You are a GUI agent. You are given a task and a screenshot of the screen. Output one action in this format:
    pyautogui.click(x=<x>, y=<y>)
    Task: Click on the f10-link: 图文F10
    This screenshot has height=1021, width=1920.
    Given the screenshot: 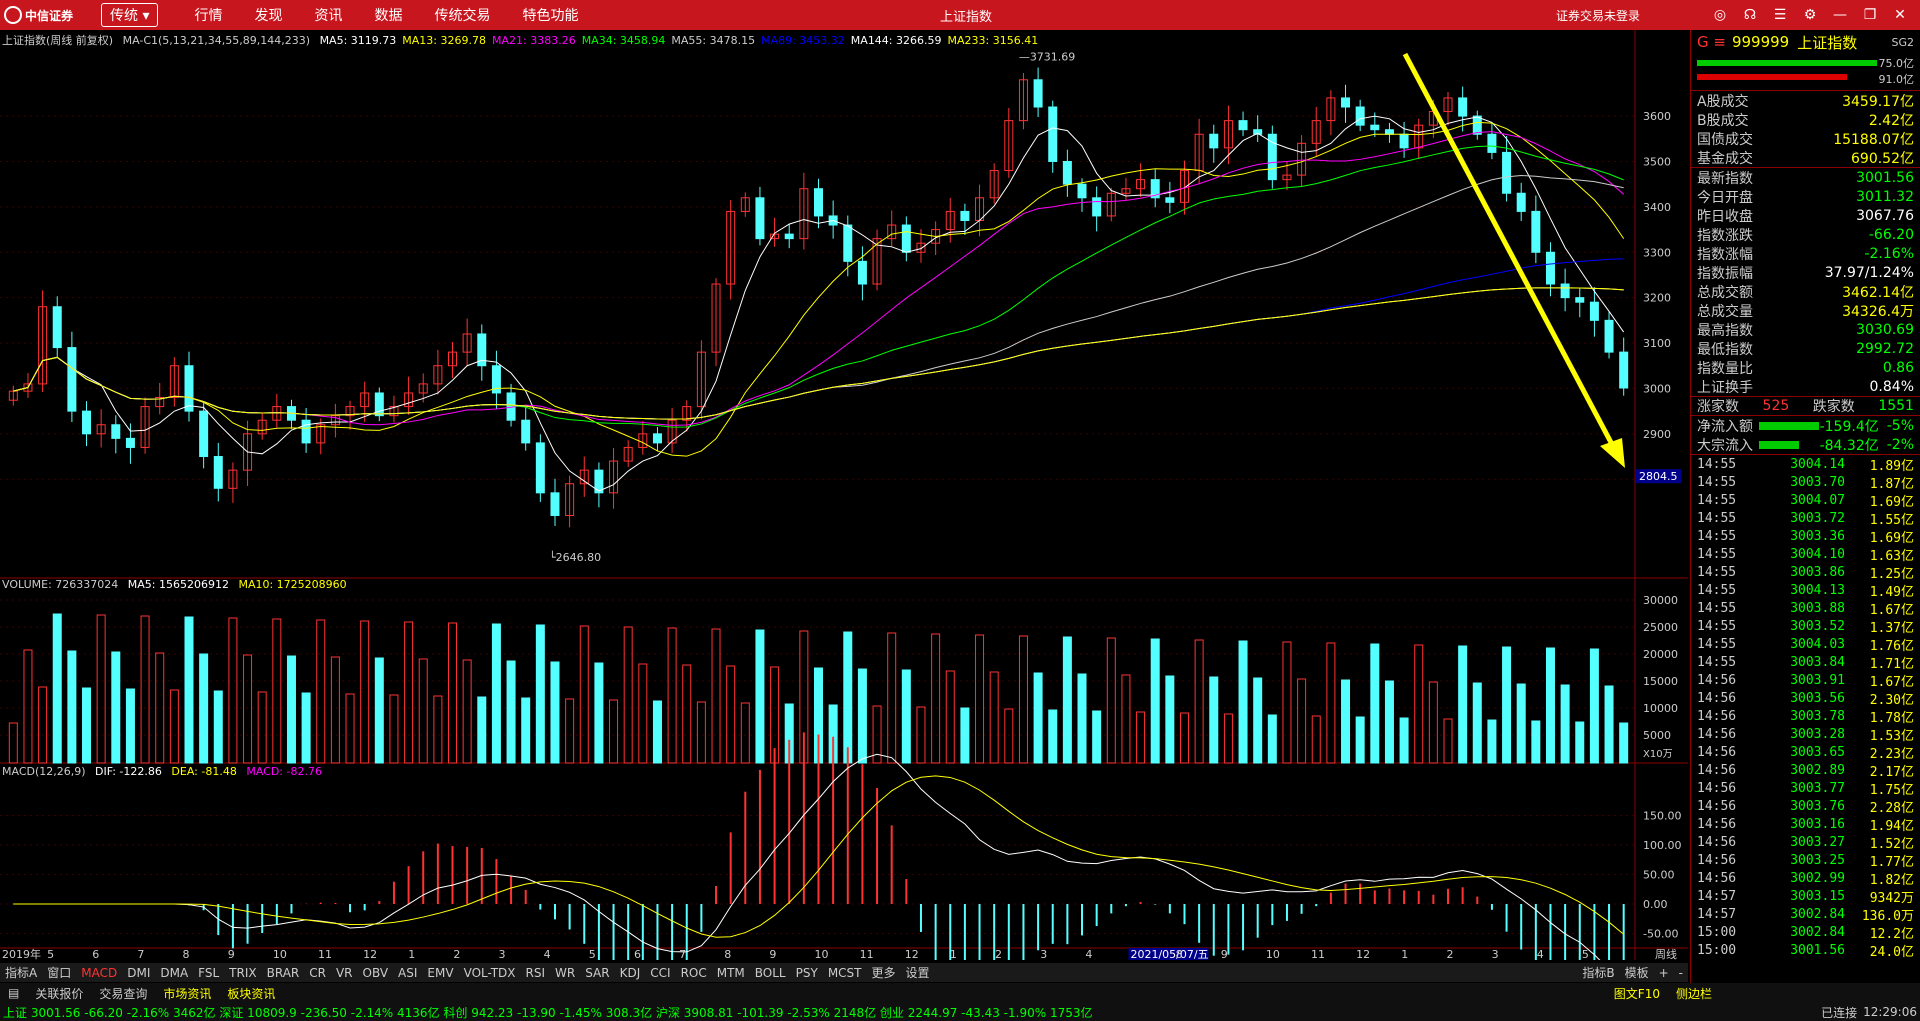 What is the action you would take?
    pyautogui.click(x=1637, y=993)
    